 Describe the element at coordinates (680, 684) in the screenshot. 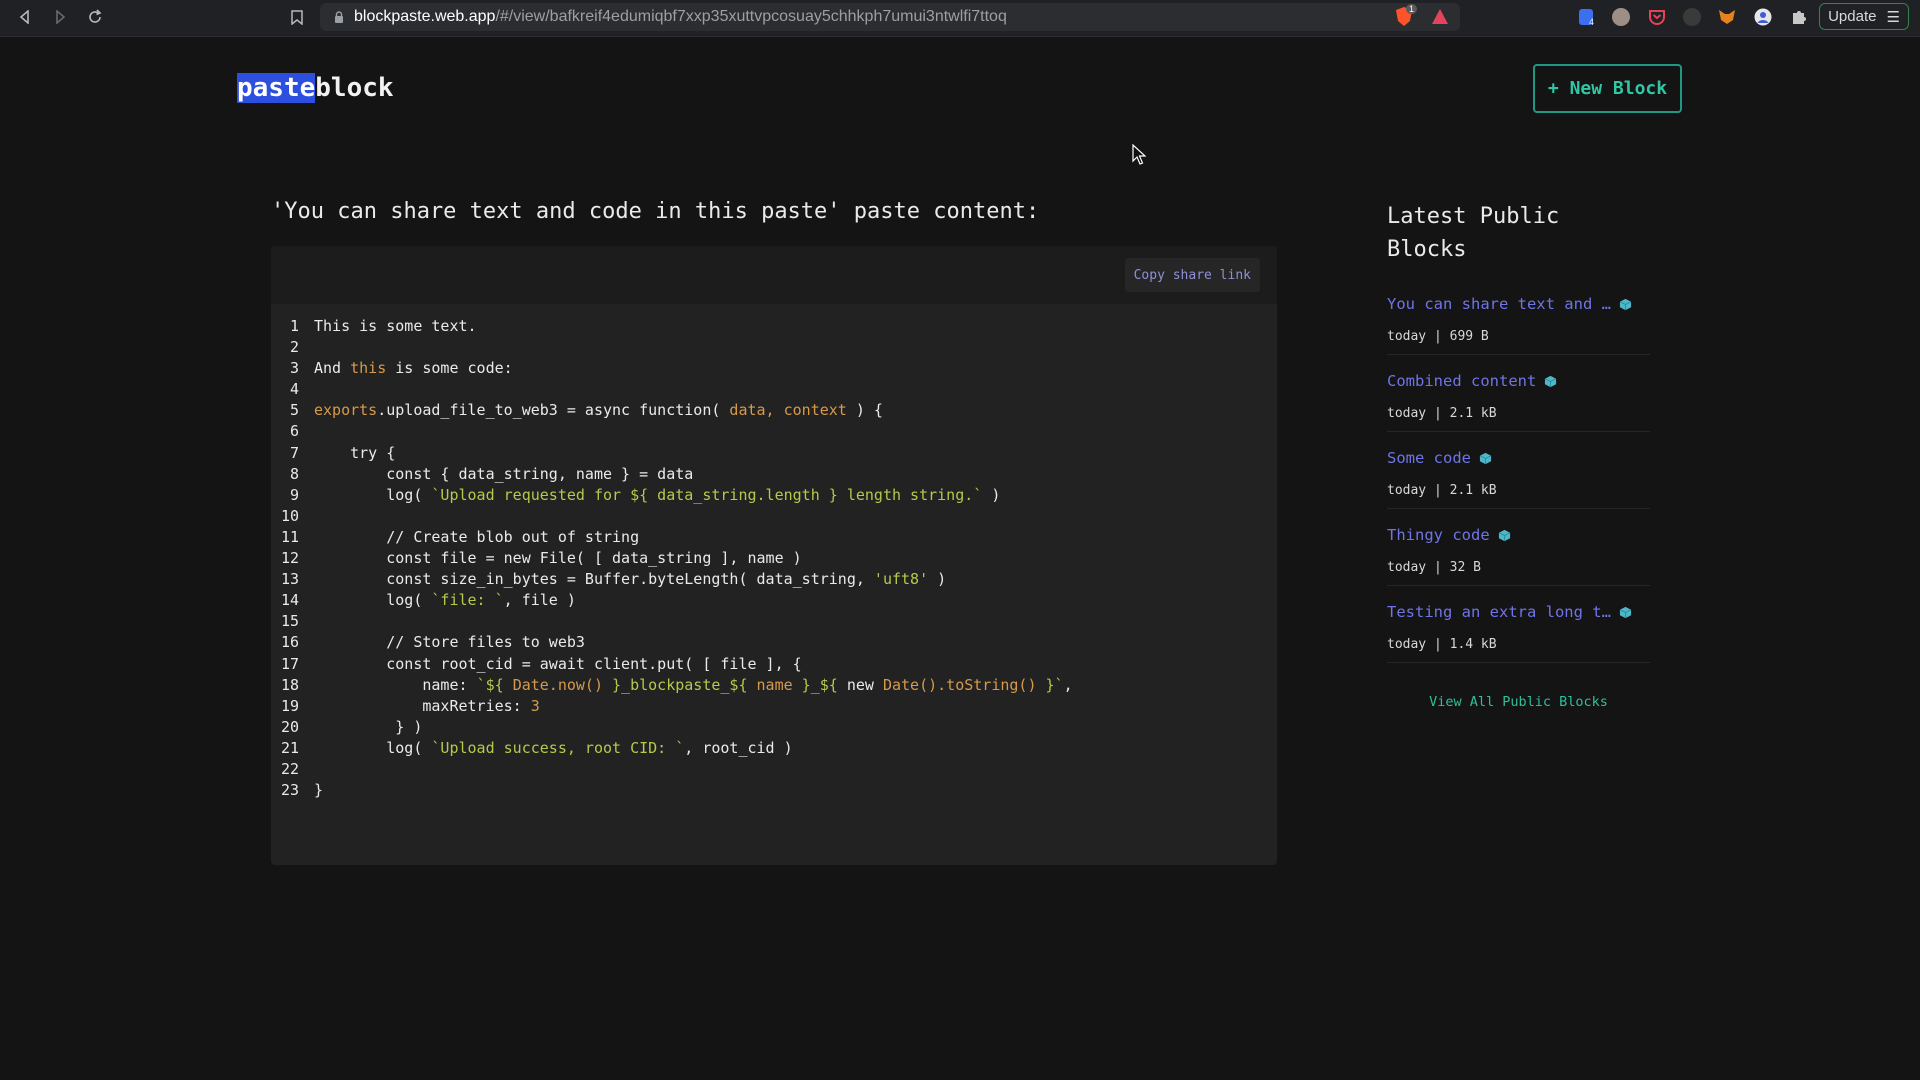

I see `code-token: }_blockpaste_${` at that location.